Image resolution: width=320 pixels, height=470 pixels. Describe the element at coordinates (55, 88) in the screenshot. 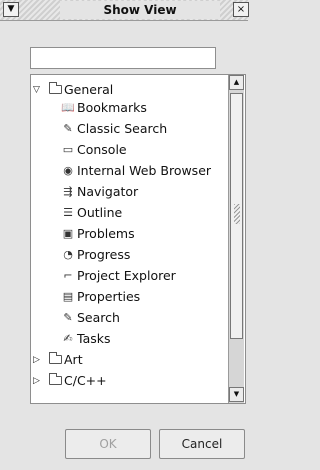

I see `folder-open-icon` at that location.